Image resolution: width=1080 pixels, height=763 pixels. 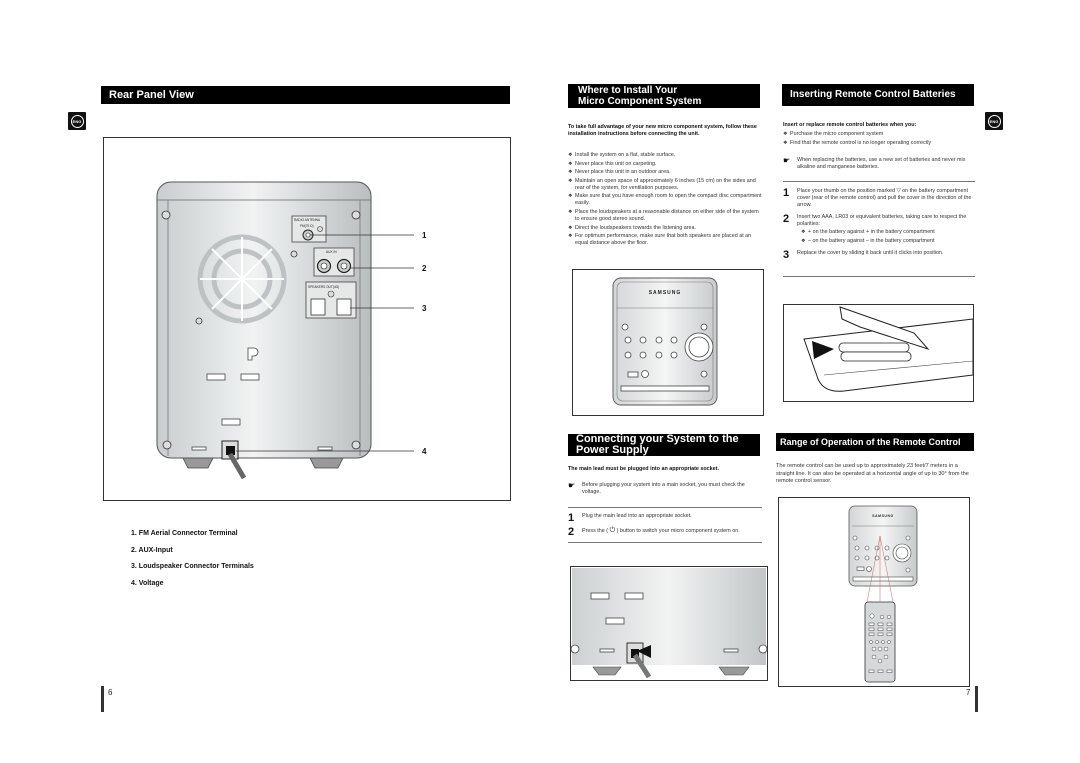 What do you see at coordinates (184, 533) in the screenshot?
I see `legend-item: 1. FM Aerial Connector Terminal` at bounding box center [184, 533].